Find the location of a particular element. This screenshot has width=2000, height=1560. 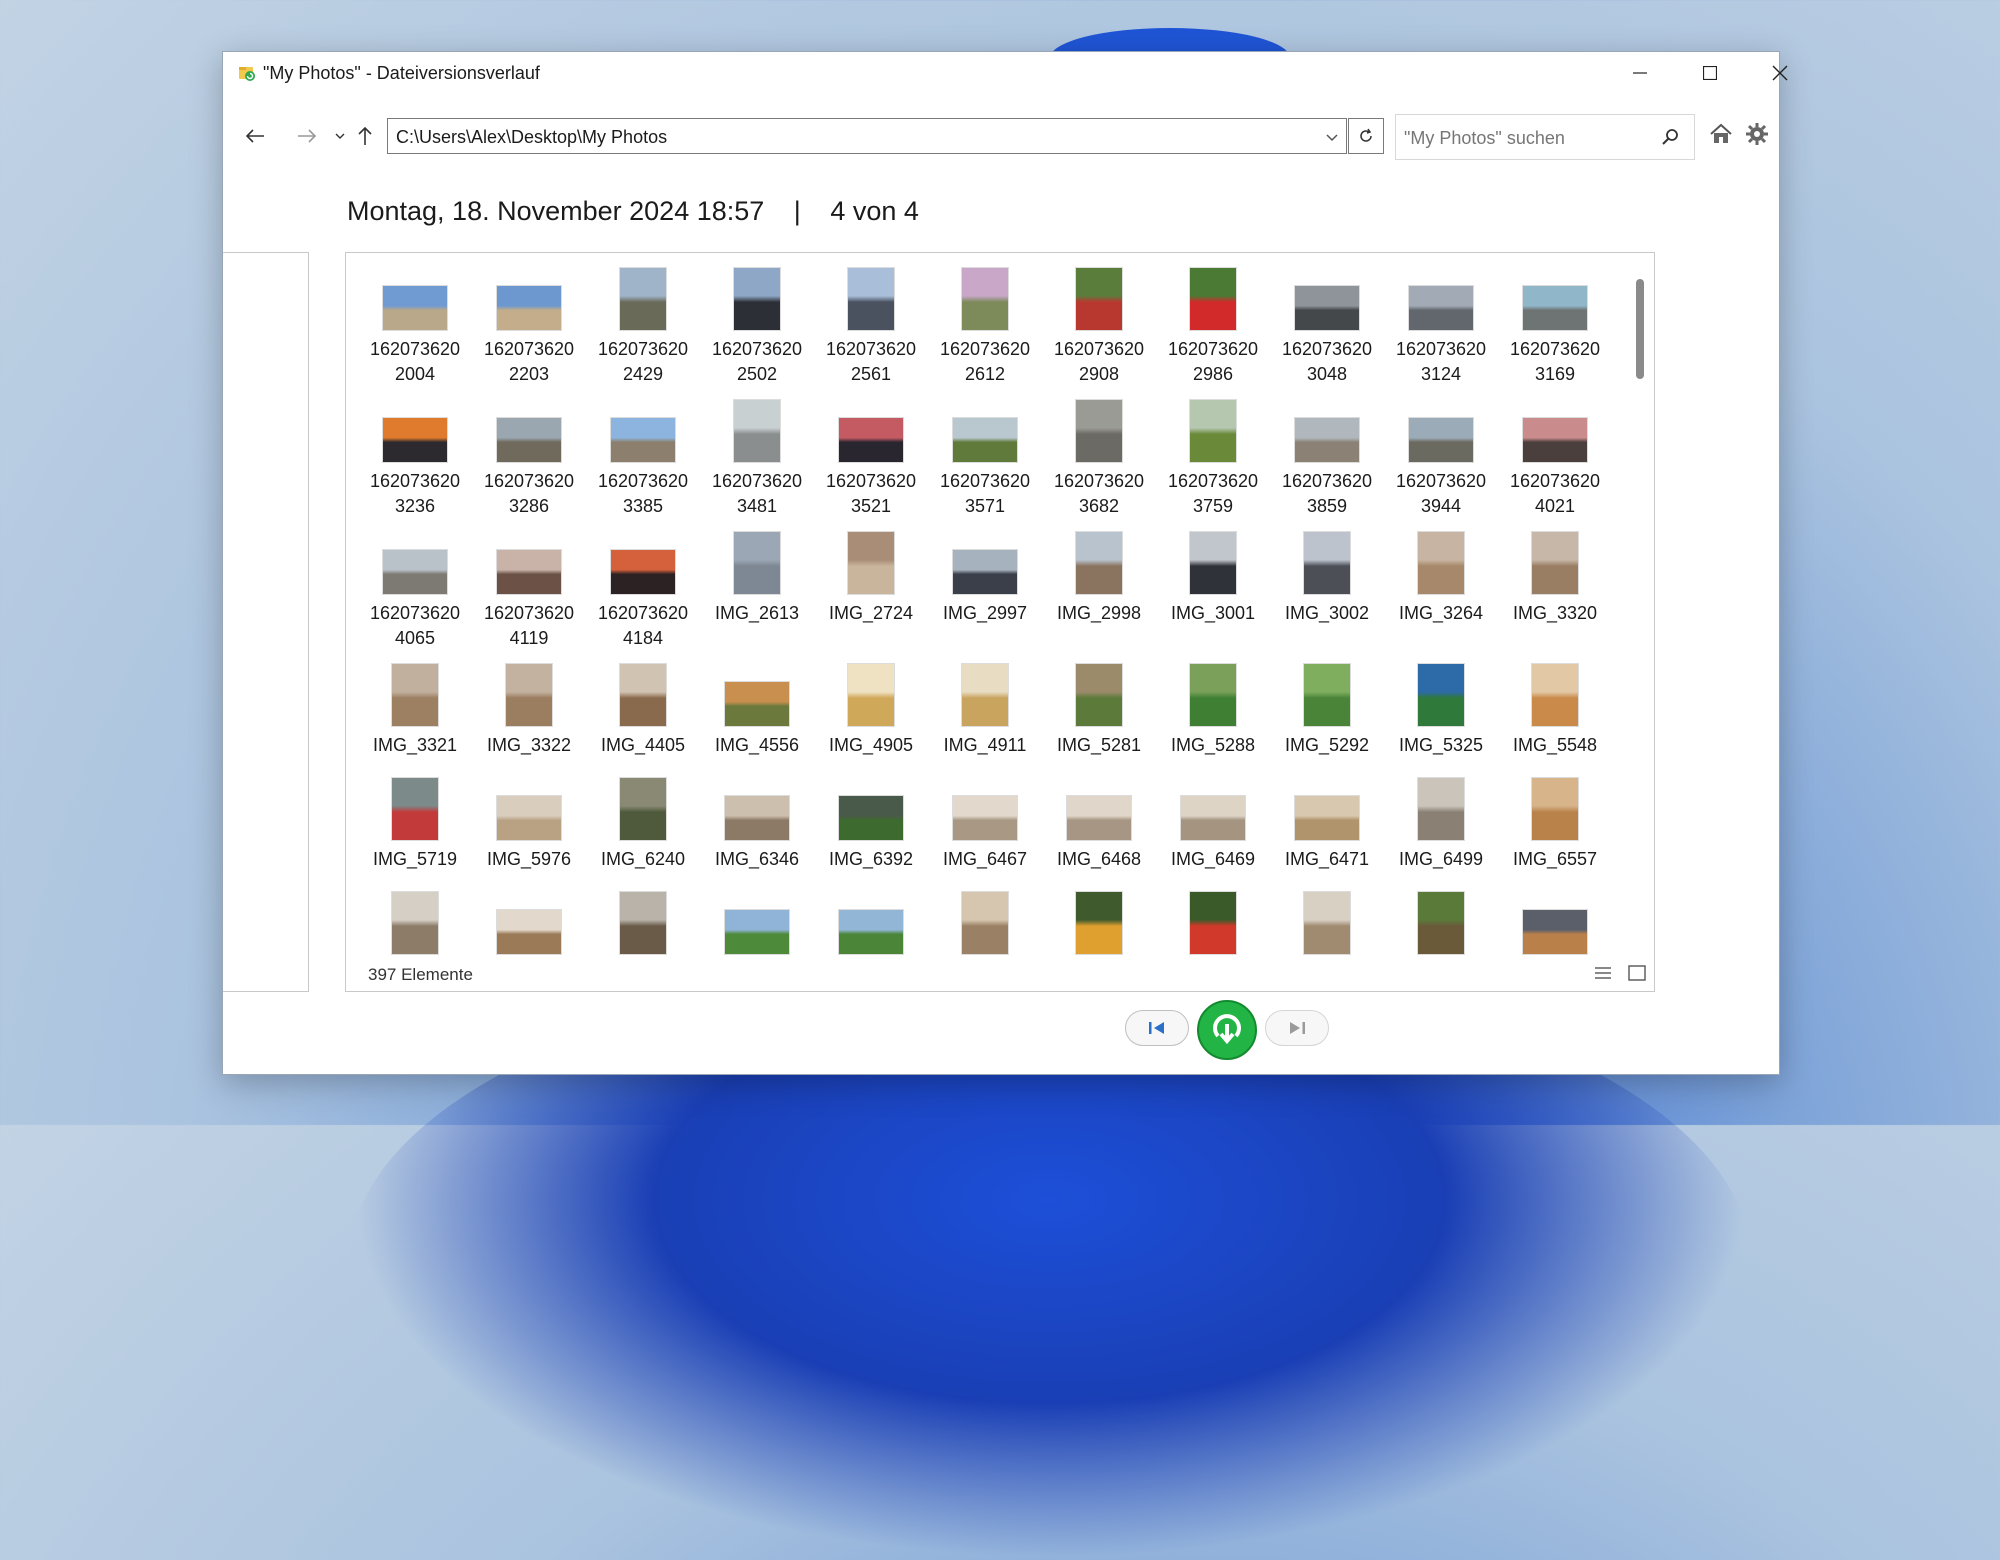

file-item: 162073620 2612 is located at coordinates (985, 325).